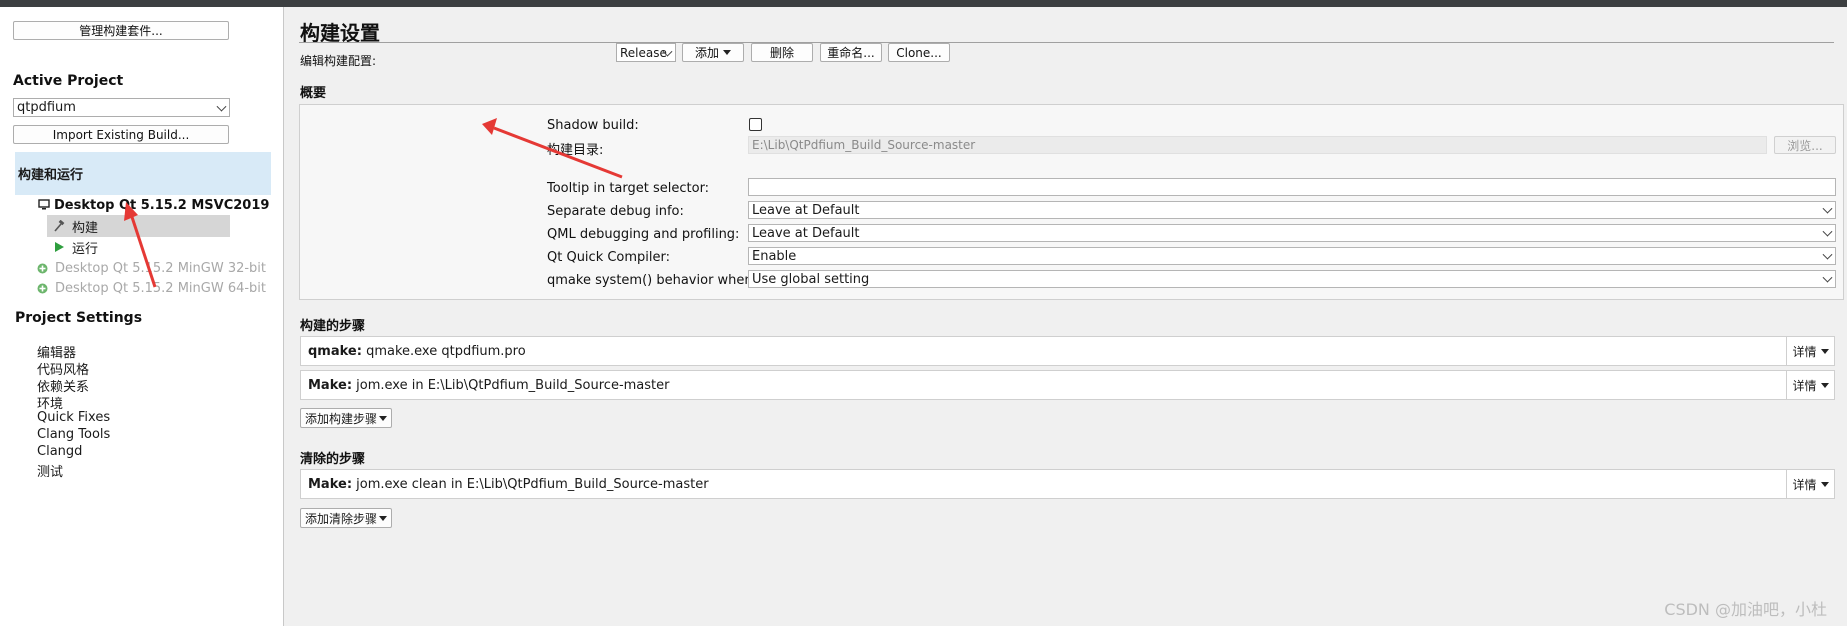 Image resolution: width=1847 pixels, height=626 pixels. What do you see at coordinates (1066, 42) in the screenshot?
I see `title-divider` at bounding box center [1066, 42].